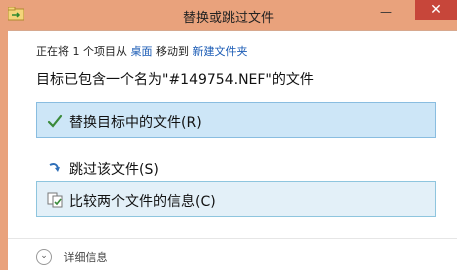  Describe the element at coordinates (236, 199) in the screenshot. I see `compare-files-option: 比较两个文件的信息(C)` at that location.